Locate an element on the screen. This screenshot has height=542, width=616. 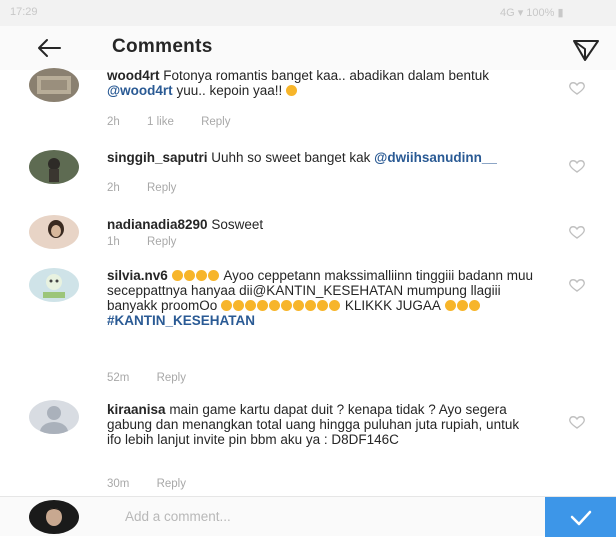
comment-content: Sosweet is located at coordinates (237, 224).